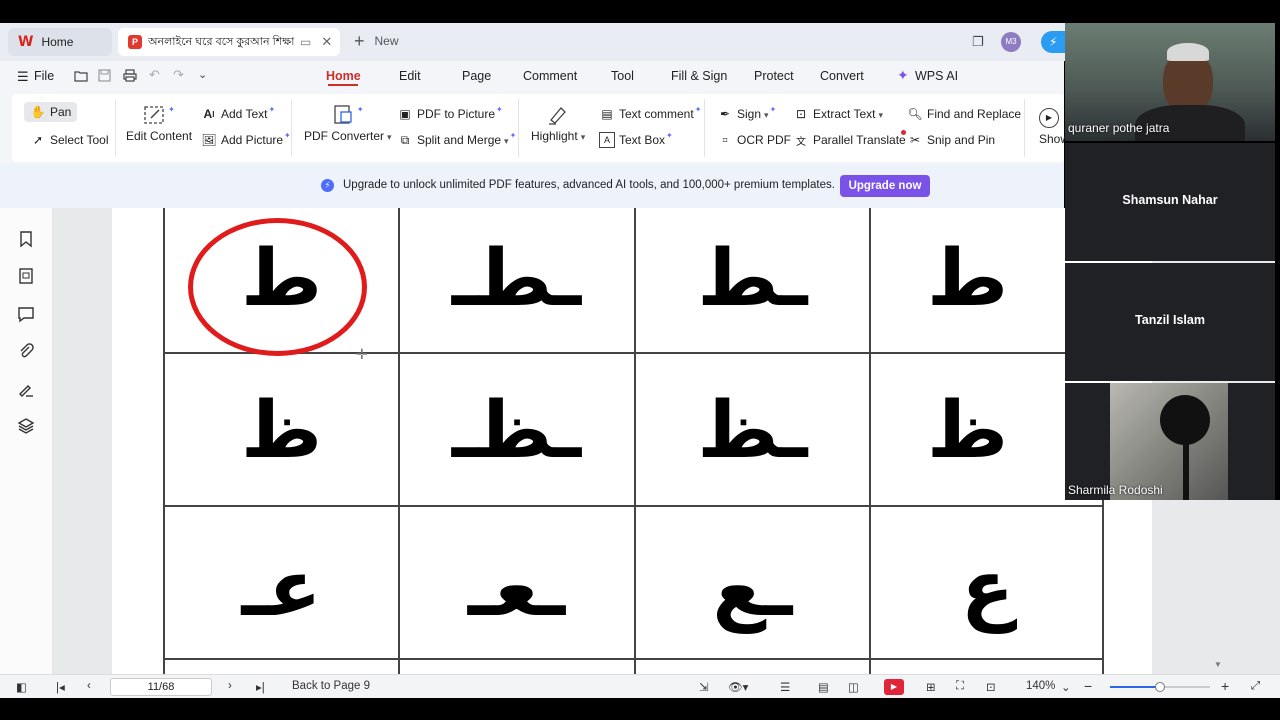  I want to click on tab-home: W Home, so click(60, 42).